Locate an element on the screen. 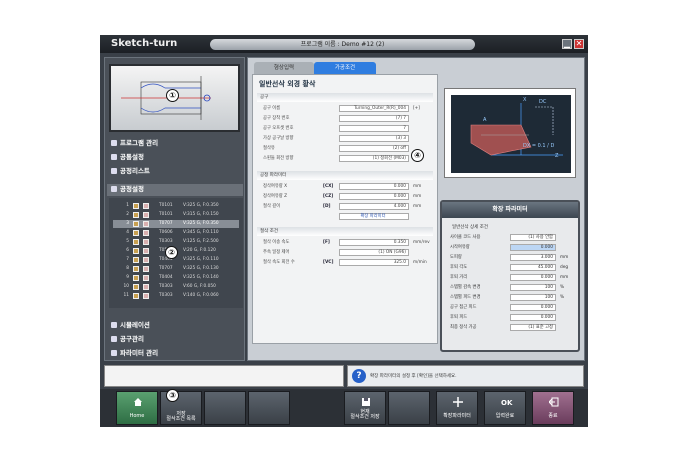 The image size is (690, 460). field-tool-station: 공구 장착 번호 (7) 7 is located at coordinates (348, 119).